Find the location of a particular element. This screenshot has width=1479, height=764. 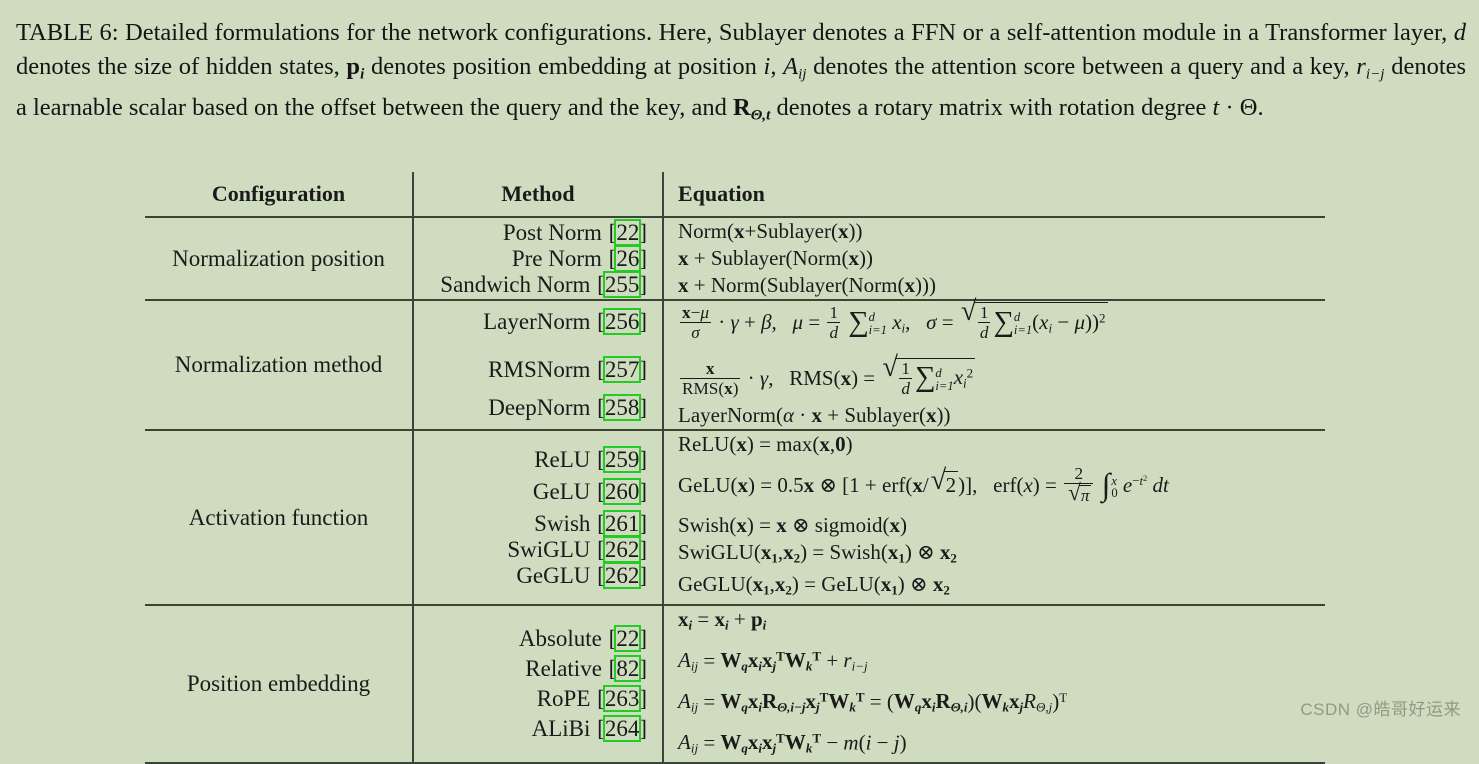

equation: x + Sublayer(Norm(x)) is located at coordinates (775, 258).